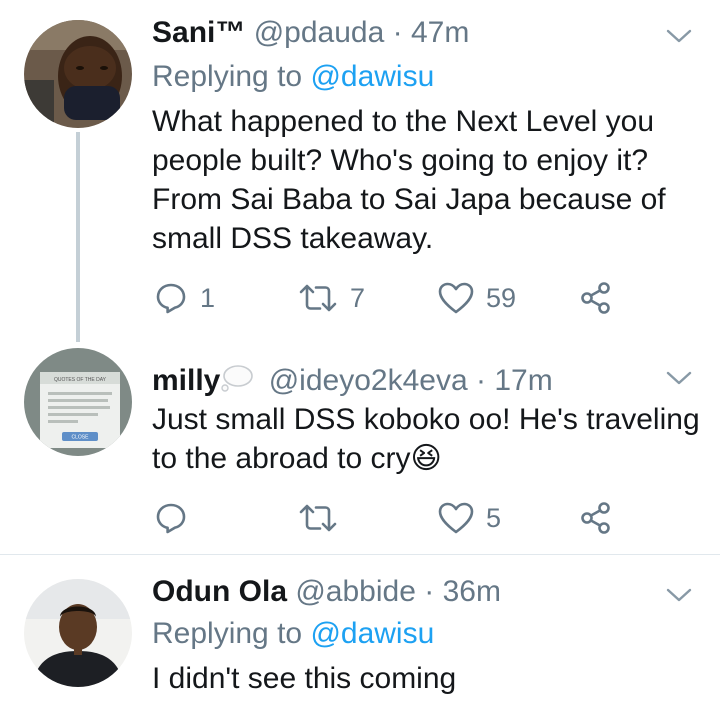 This screenshot has height=706, width=720. I want to click on laughing-emoji: 😆, so click(426, 458).